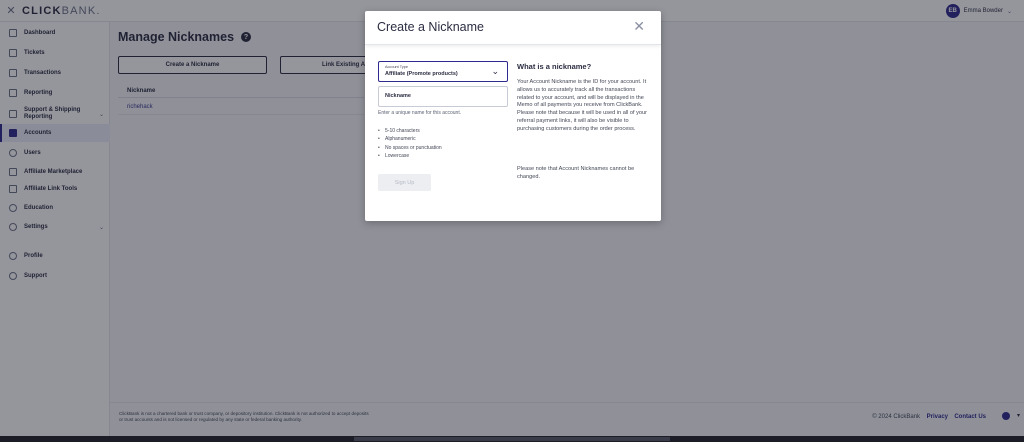  Describe the element at coordinates (639, 26) in the screenshot. I see `close-icon: ✕` at that location.